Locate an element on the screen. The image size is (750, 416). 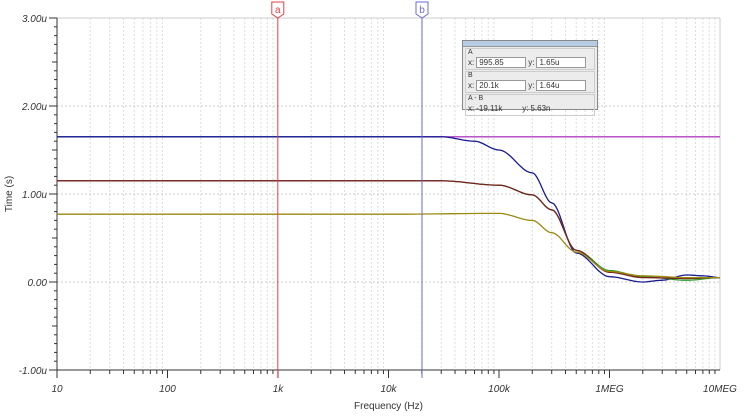
cursor-a-label: a is located at coordinates (278, 10).